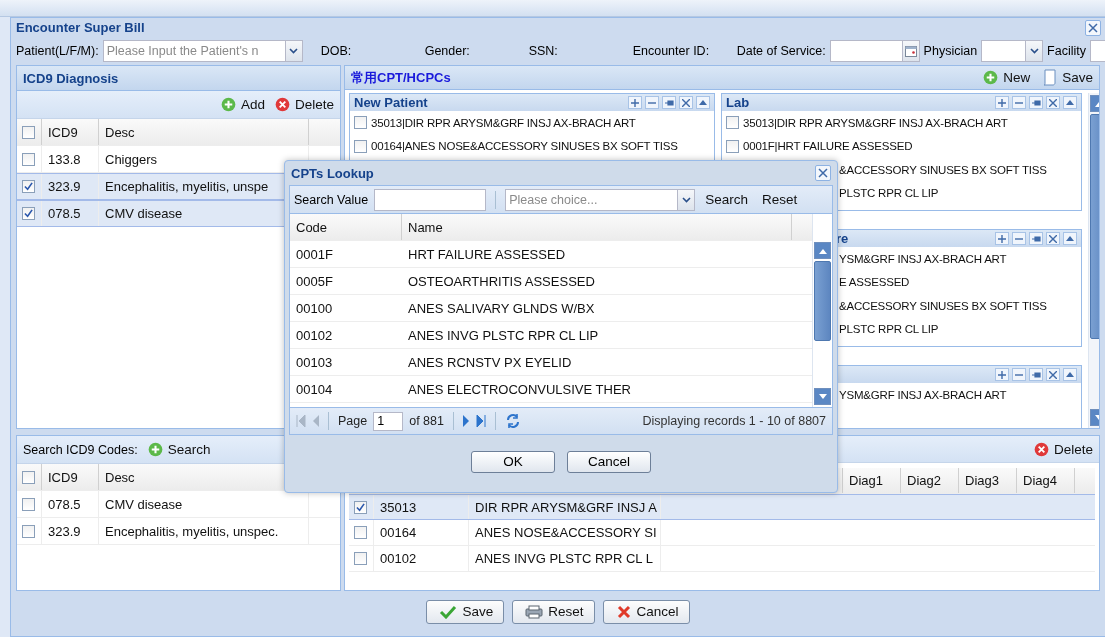  Describe the element at coordinates (187, 186) in the screenshot. I see `table-cell: Encephalitis, myelitis, unspe` at that location.